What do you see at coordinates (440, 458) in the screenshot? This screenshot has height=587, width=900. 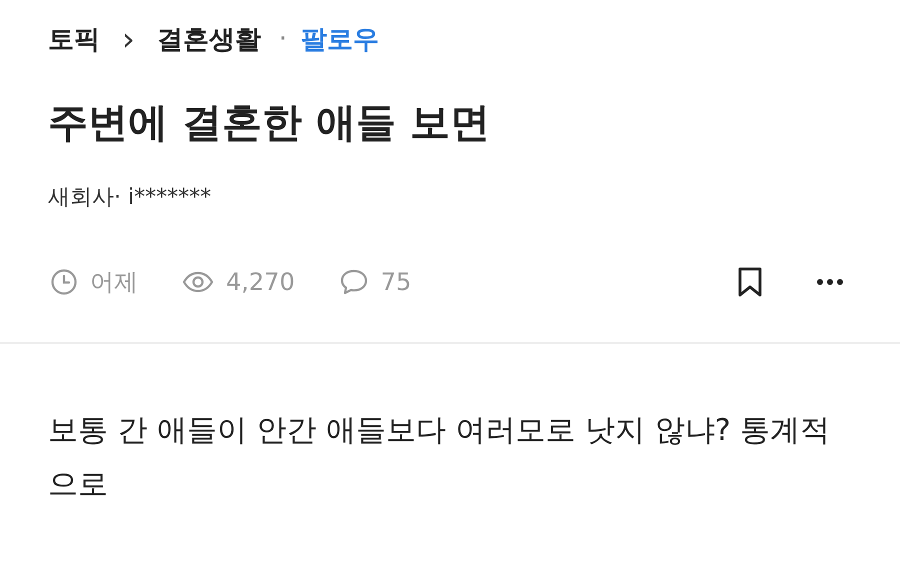 I see `post-body: 보통 간 애들이 안간 애들보다 여러모로 낫지 않냐? 통계적으로` at bounding box center [440, 458].